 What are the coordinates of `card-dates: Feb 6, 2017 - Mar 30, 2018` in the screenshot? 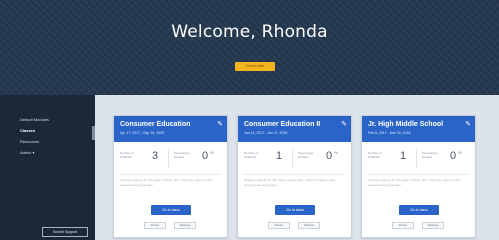 It's located at (389, 133).